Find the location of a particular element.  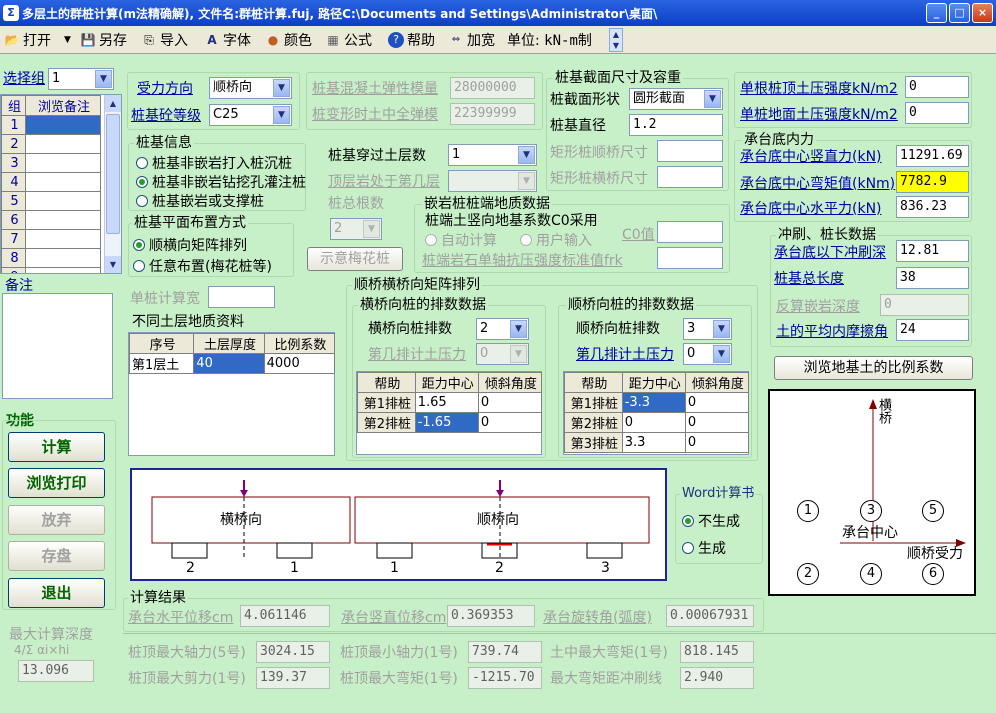

c0-auto-radio: 自动计算 is located at coordinates (461, 240).